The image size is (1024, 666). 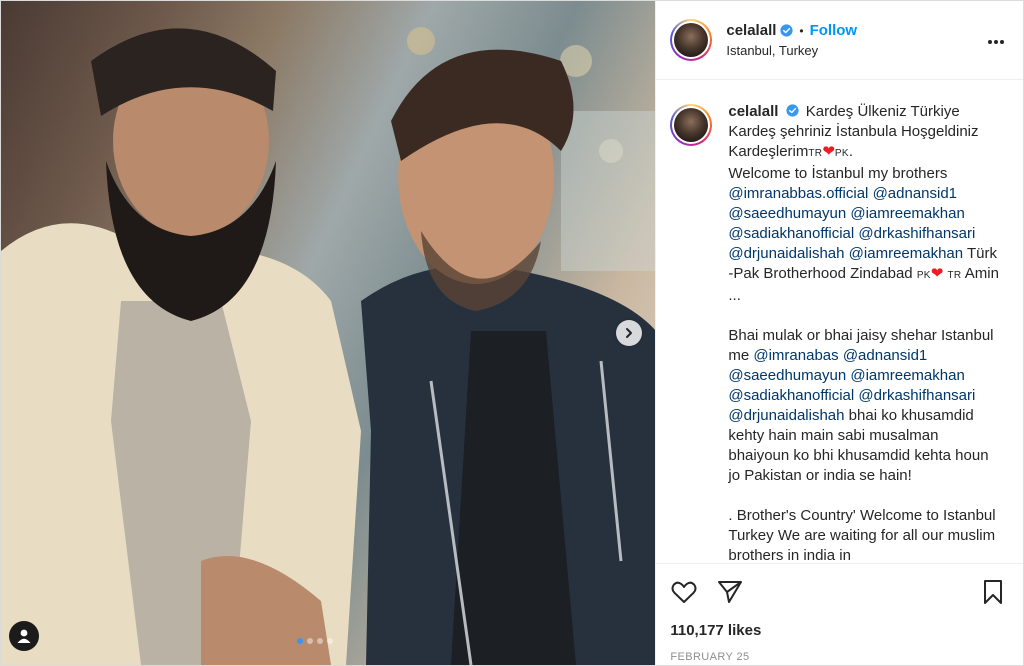 I want to click on chevron-right-icon, so click(x=629, y=333).